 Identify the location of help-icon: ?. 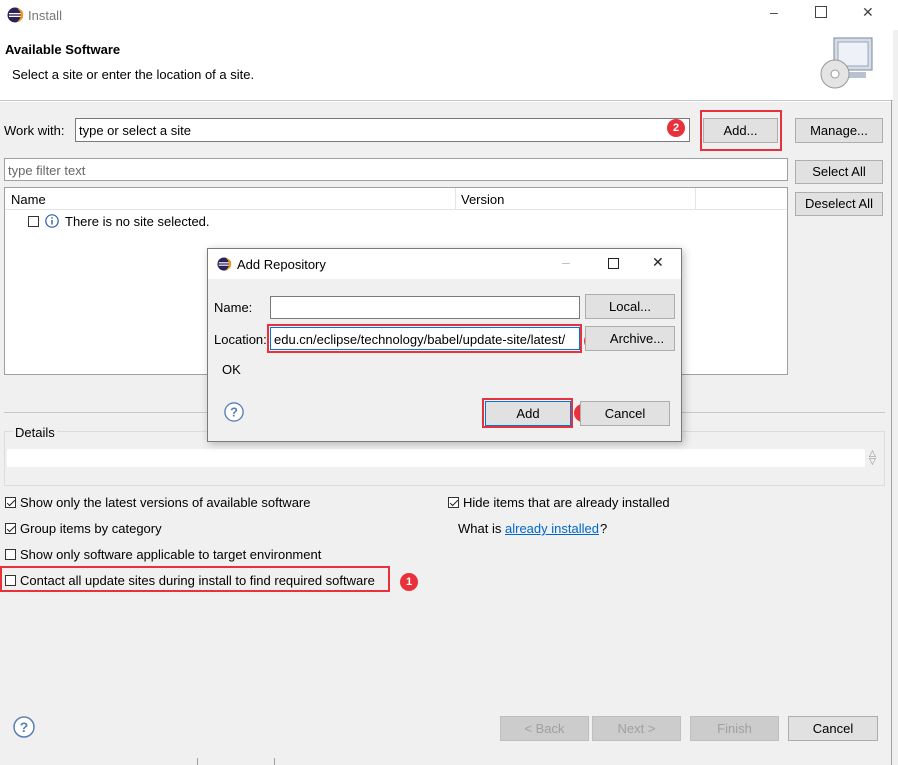
(24, 727).